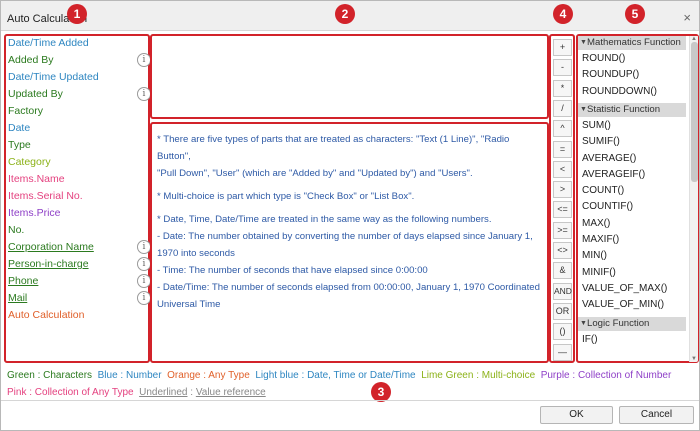  What do you see at coordinates (607, 206) in the screenshot?
I see `function-item: COUNTIF()` at bounding box center [607, 206].